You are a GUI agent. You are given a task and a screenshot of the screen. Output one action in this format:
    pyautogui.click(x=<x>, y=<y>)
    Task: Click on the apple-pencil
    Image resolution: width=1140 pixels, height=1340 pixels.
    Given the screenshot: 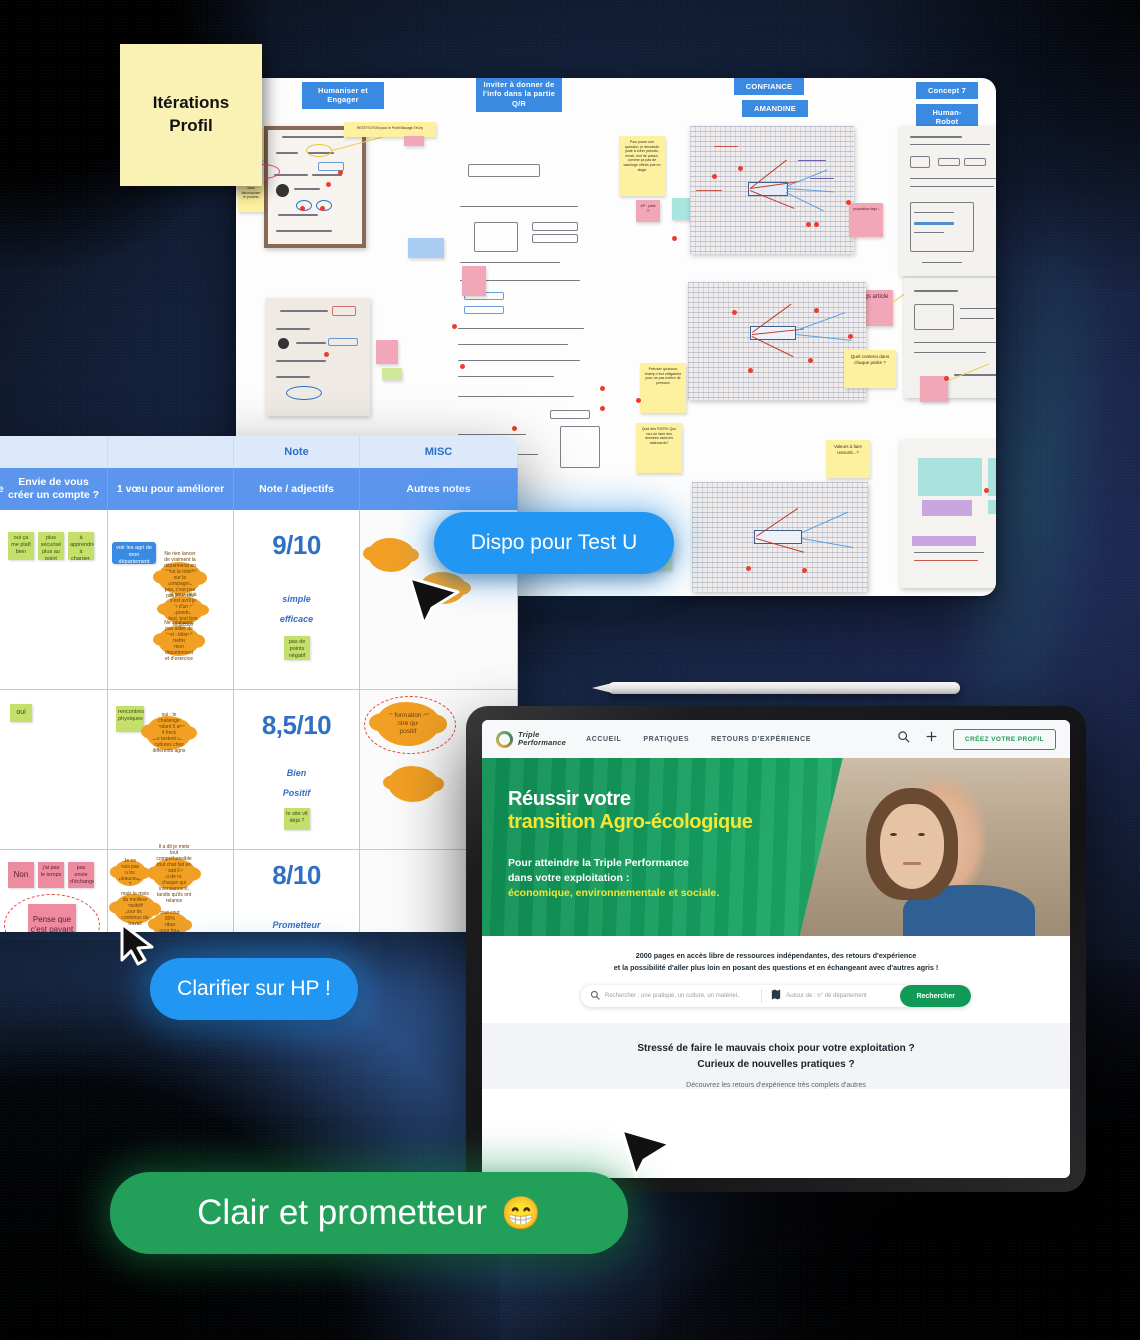 What is the action you would take?
    pyautogui.click(x=784, y=688)
    